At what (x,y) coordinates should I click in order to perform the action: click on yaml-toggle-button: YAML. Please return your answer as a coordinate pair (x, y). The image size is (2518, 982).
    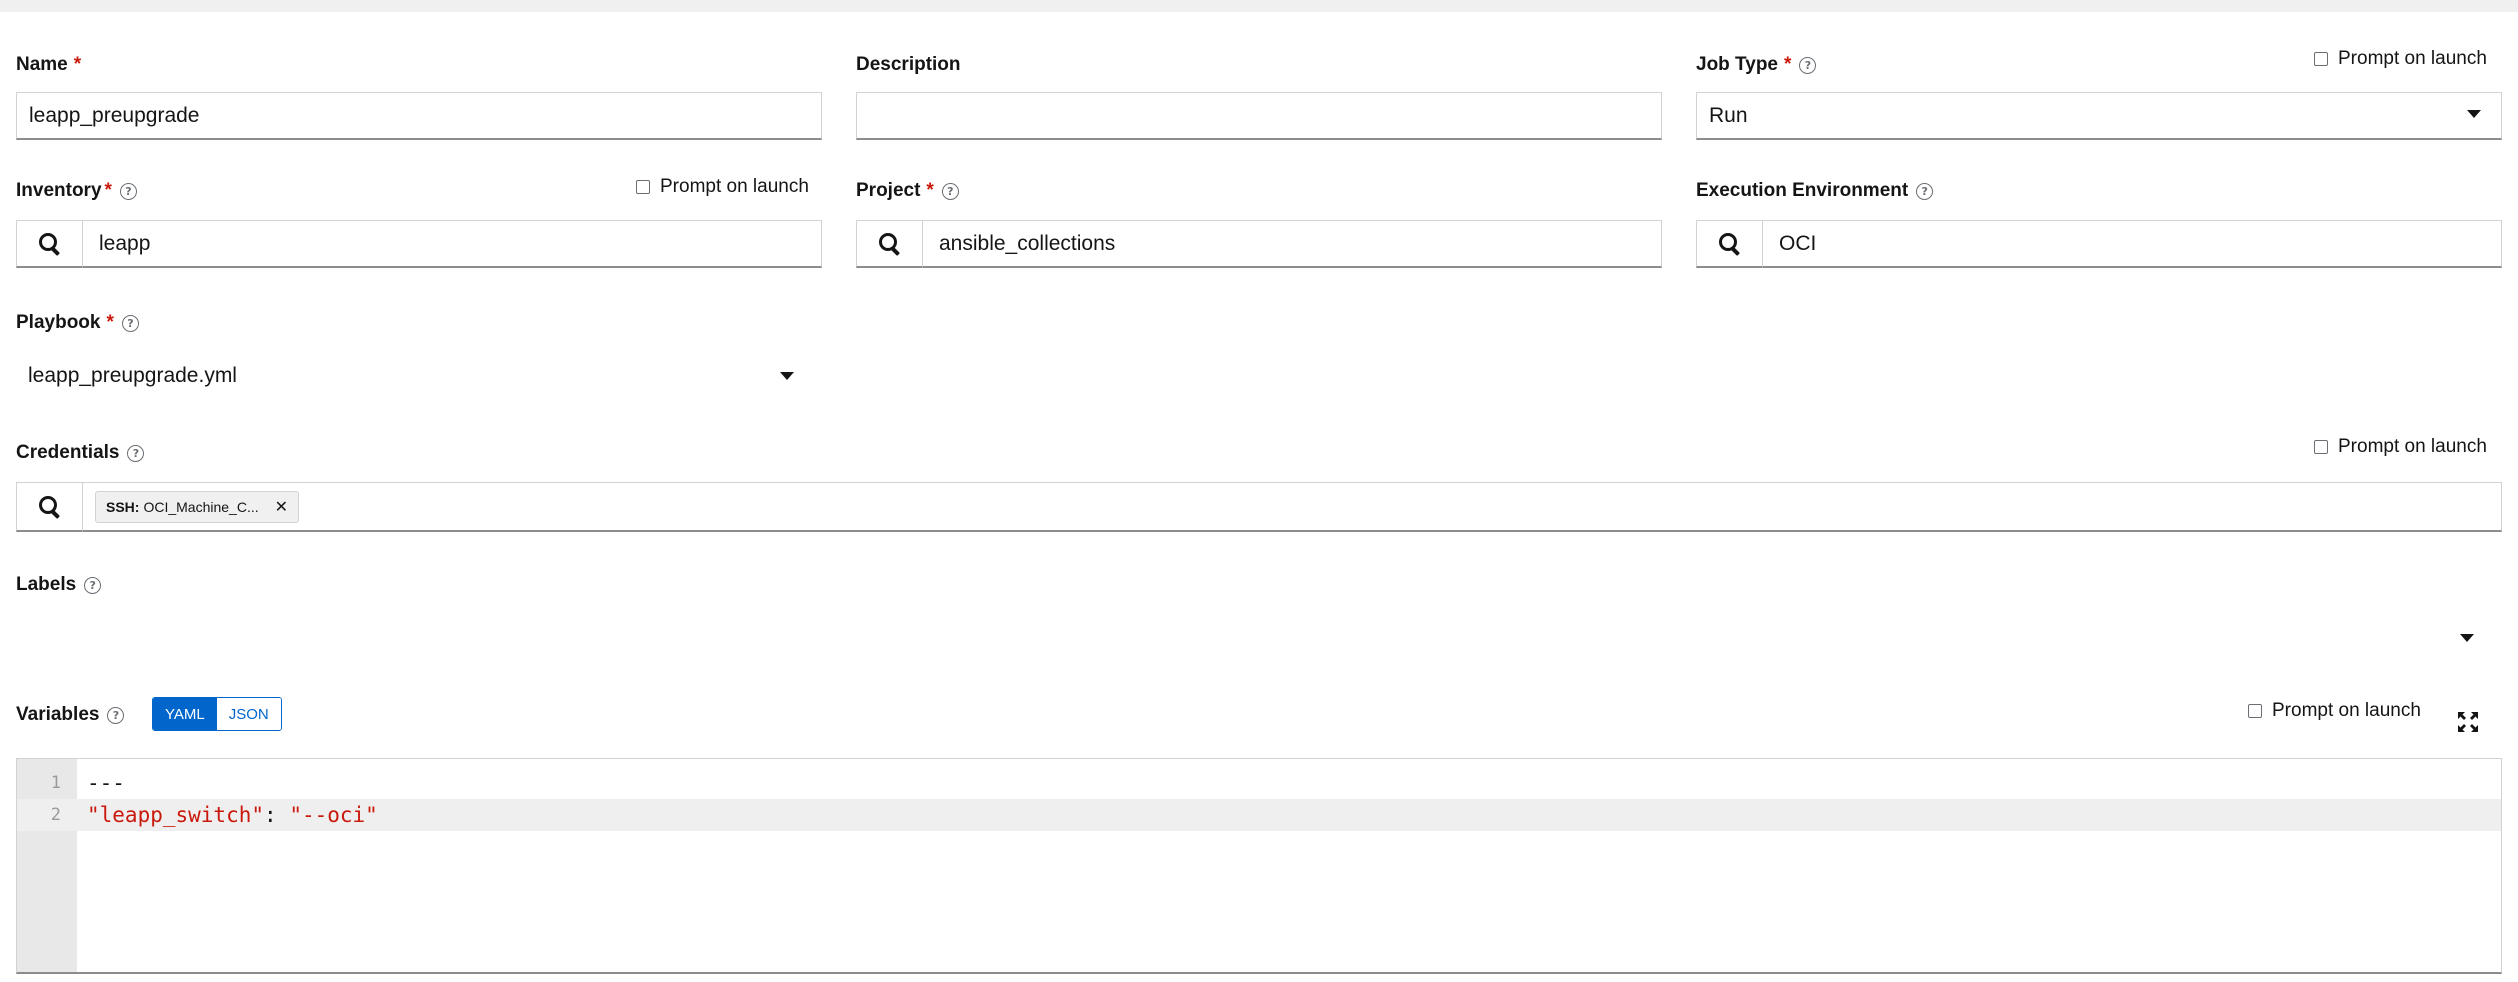
    Looking at the image, I should click on (185, 714).